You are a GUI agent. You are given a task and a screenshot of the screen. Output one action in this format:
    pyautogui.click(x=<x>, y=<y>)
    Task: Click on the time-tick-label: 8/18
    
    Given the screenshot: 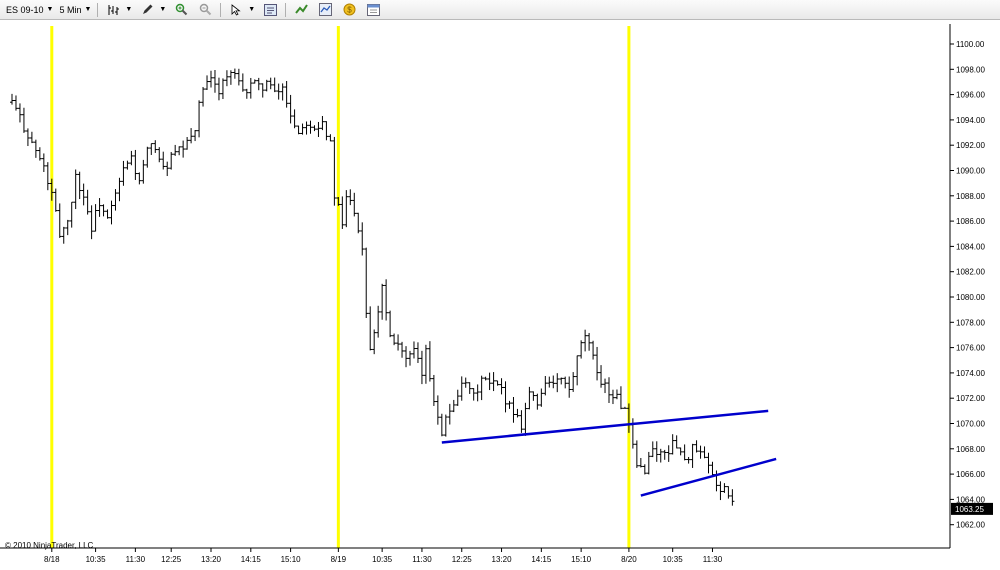 What is the action you would take?
    pyautogui.click(x=52, y=559)
    